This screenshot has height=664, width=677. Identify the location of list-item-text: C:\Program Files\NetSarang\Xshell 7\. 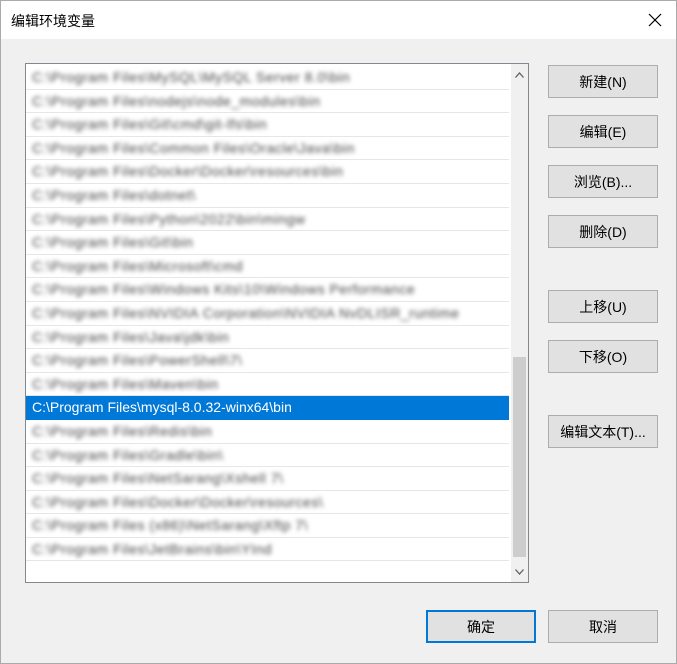
(158, 478).